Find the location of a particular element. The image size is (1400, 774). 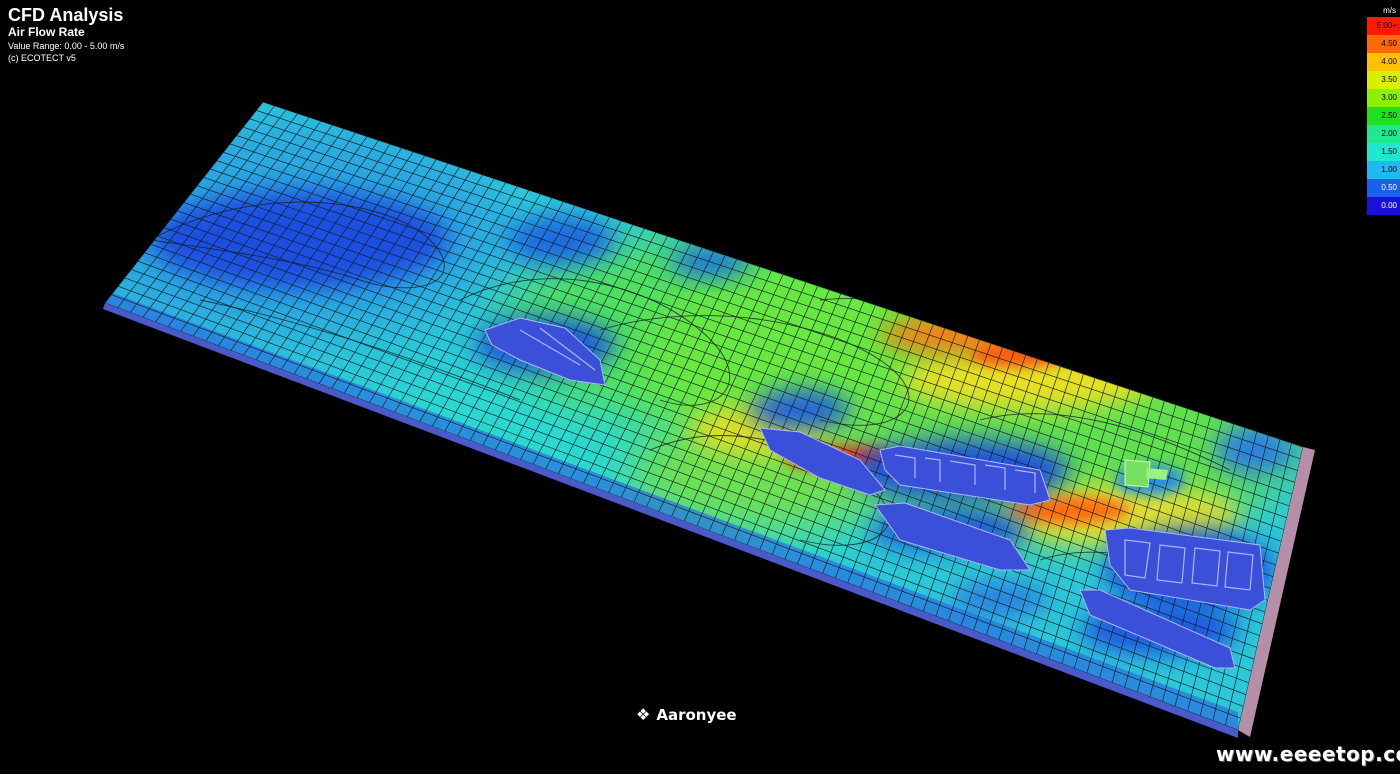

legend-item: 1.50 is located at coordinates (1383, 152).